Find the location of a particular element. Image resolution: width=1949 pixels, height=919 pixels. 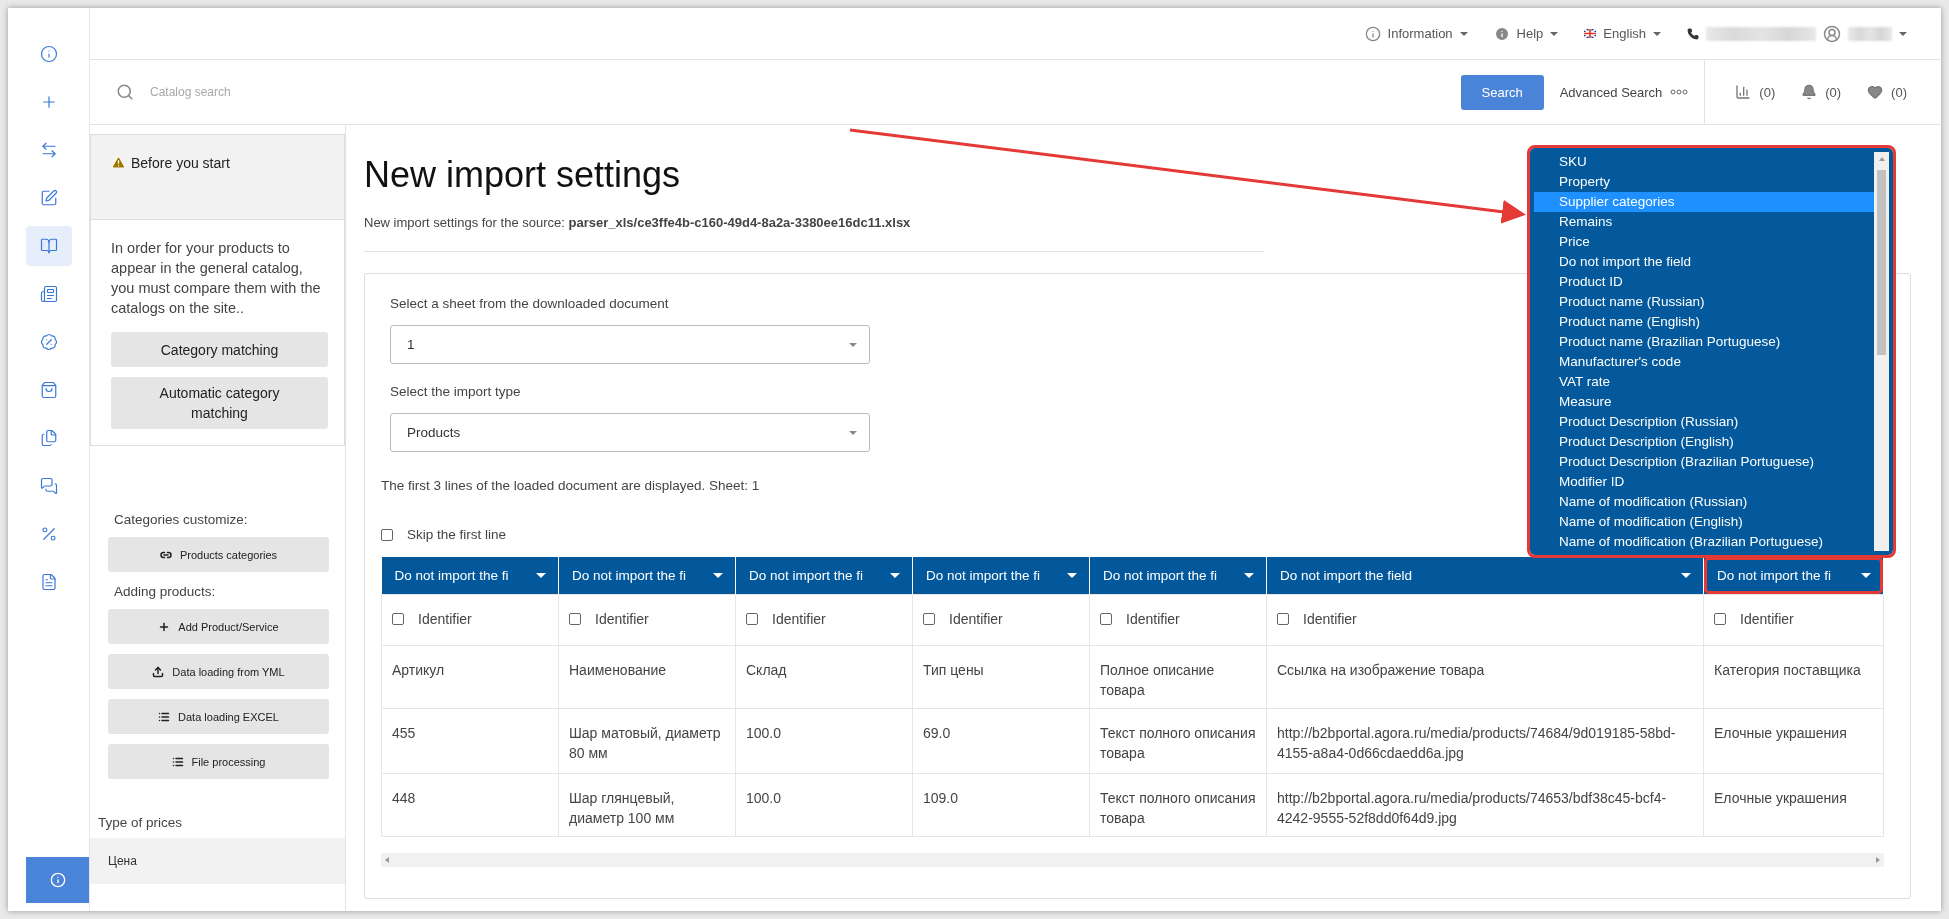

search-field: Catalog search is located at coordinates (298, 92).